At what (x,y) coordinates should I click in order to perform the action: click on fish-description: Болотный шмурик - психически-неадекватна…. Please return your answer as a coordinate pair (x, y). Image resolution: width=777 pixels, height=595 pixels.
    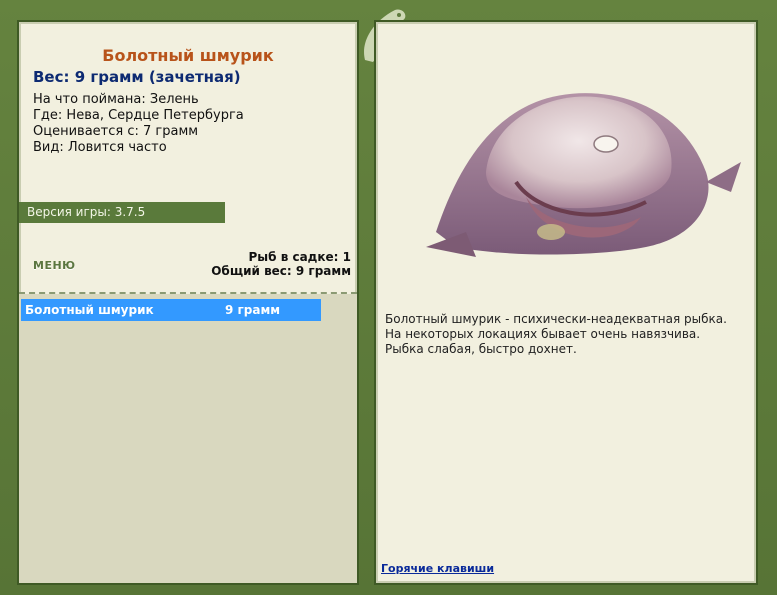
    Looking at the image, I should click on (556, 334).